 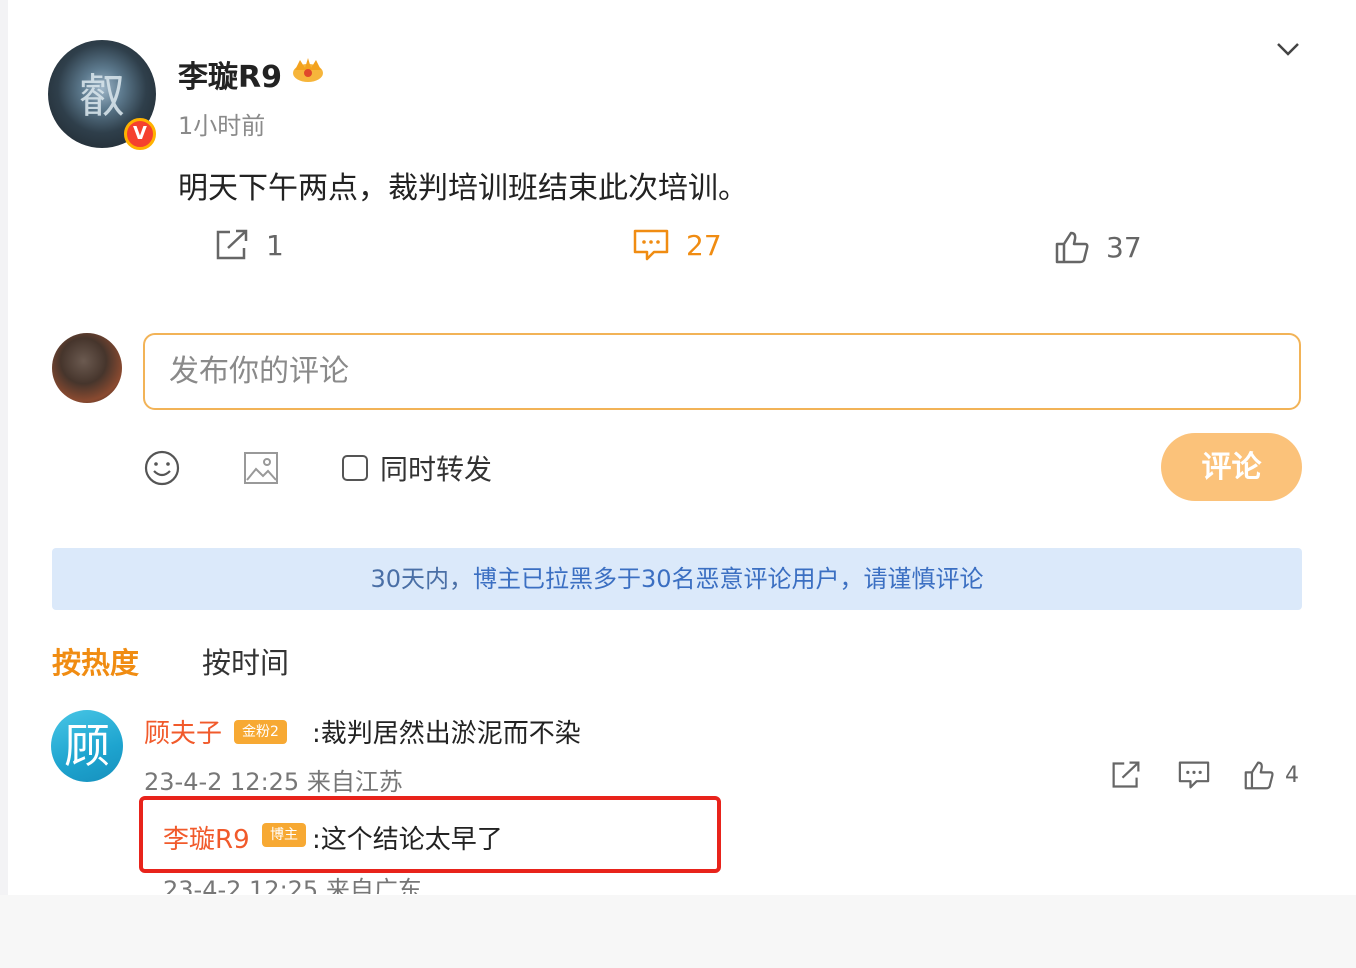 What do you see at coordinates (1292, 775) in the screenshot?
I see `comment-like-count: 4` at bounding box center [1292, 775].